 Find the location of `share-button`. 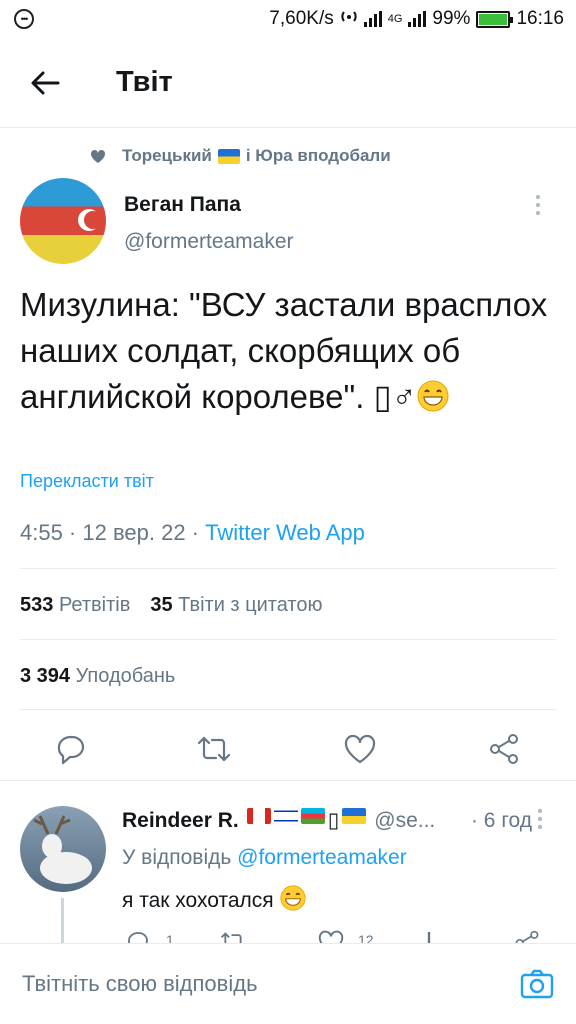

share-button is located at coordinates (504, 749).